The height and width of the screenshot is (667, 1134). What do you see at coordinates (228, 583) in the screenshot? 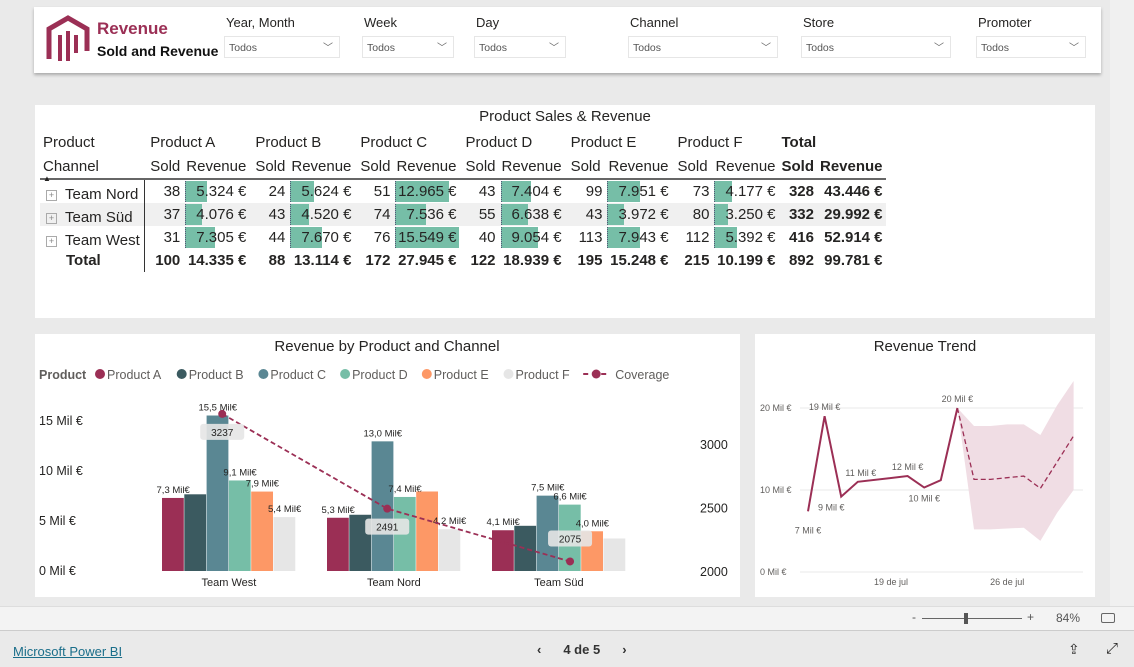
I see `x-axis-tick: Team West` at bounding box center [228, 583].